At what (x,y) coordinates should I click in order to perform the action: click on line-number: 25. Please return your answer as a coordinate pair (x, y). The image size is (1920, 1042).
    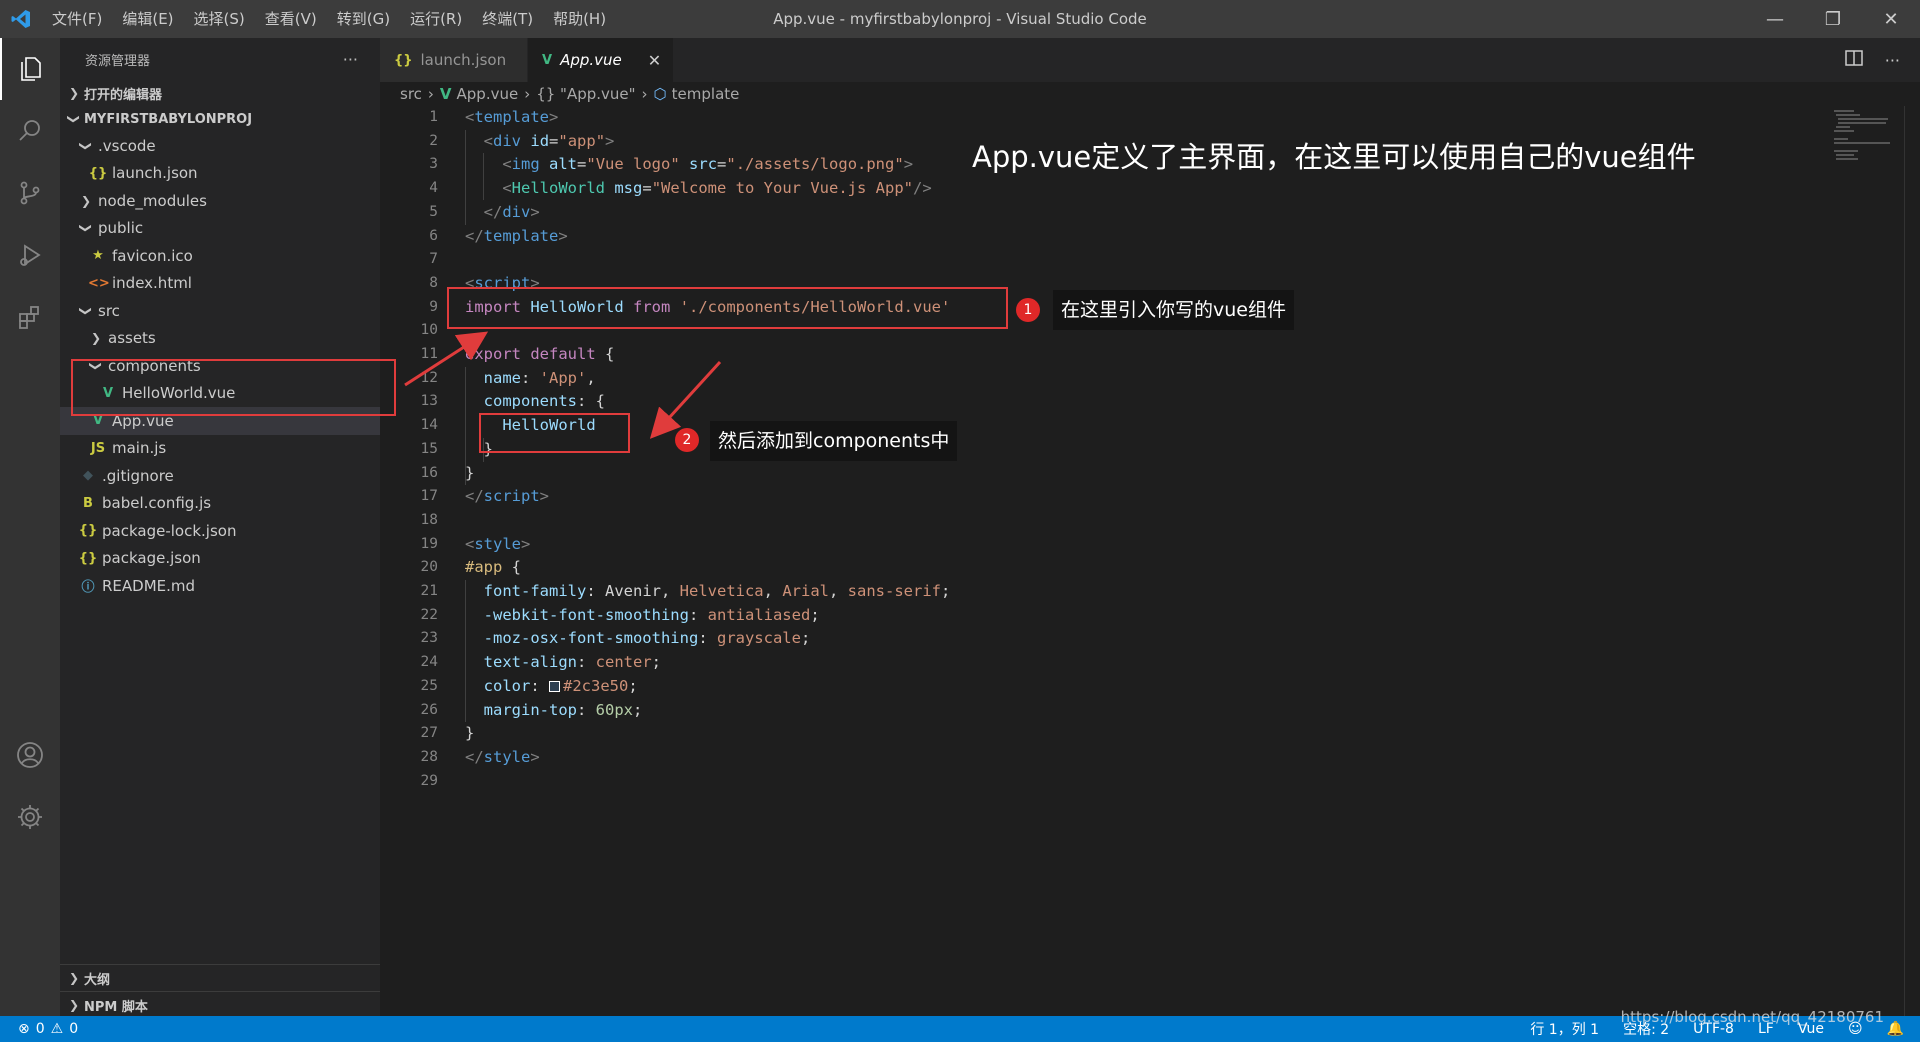
    Looking at the image, I should click on (429, 685).